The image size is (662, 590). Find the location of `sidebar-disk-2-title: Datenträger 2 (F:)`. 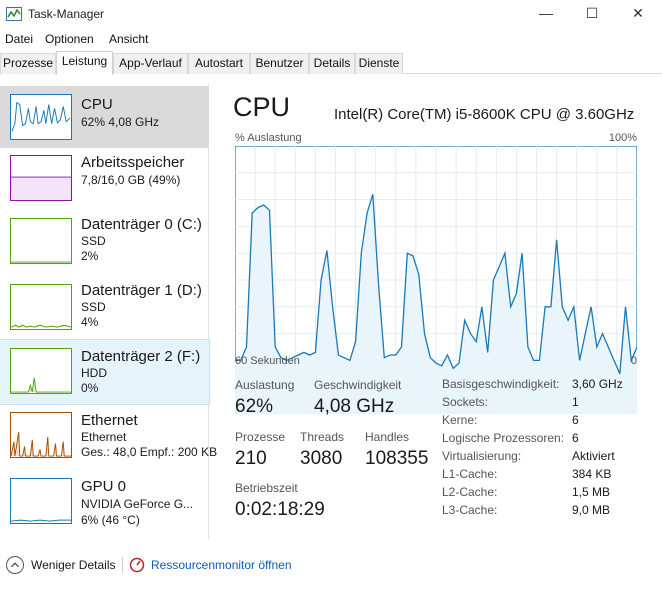

sidebar-disk-2-title: Datenträger 2 (F:) is located at coordinates (141, 356).